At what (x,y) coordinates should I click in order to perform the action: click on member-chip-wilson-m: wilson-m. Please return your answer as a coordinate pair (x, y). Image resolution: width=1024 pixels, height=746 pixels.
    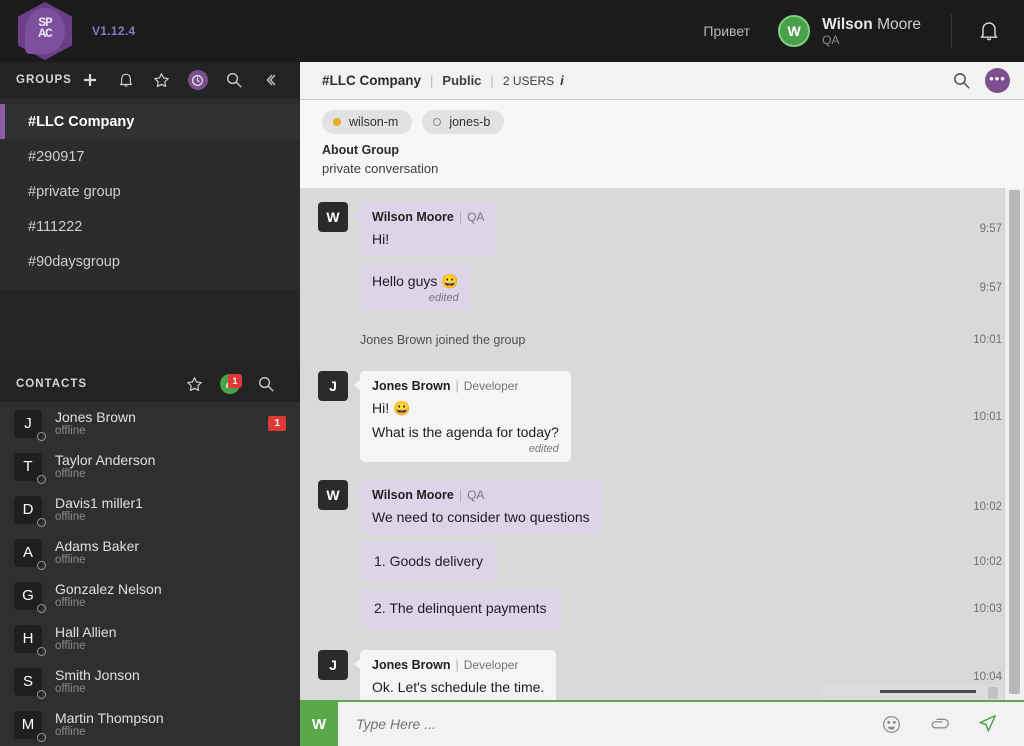
    Looking at the image, I should click on (367, 122).